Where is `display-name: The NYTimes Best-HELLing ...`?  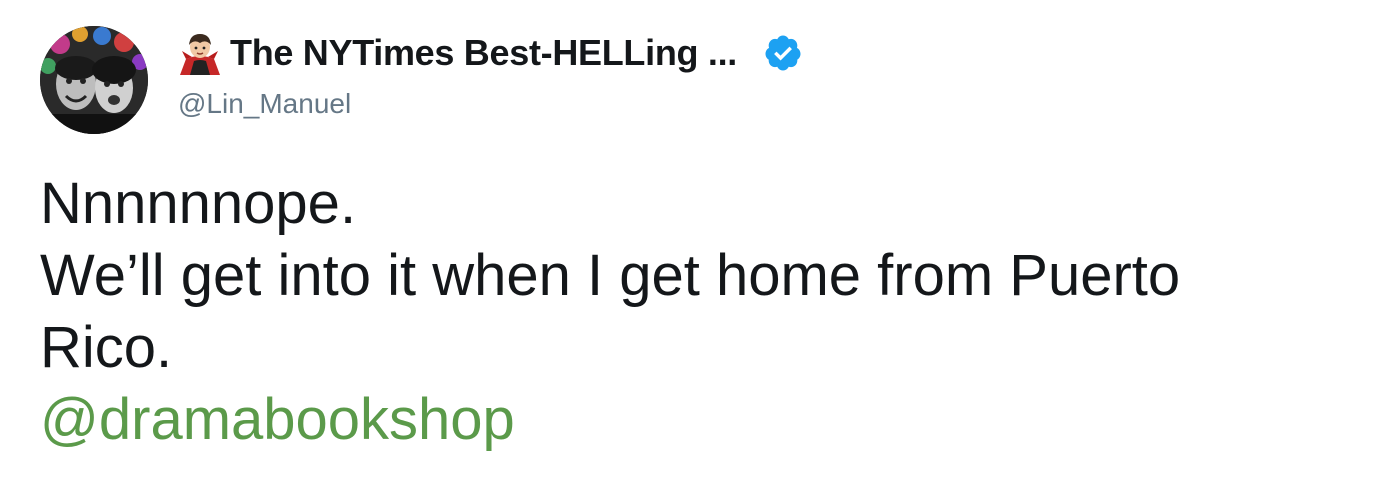
display-name: The NYTimes Best-HELLing ... is located at coordinates (483, 53).